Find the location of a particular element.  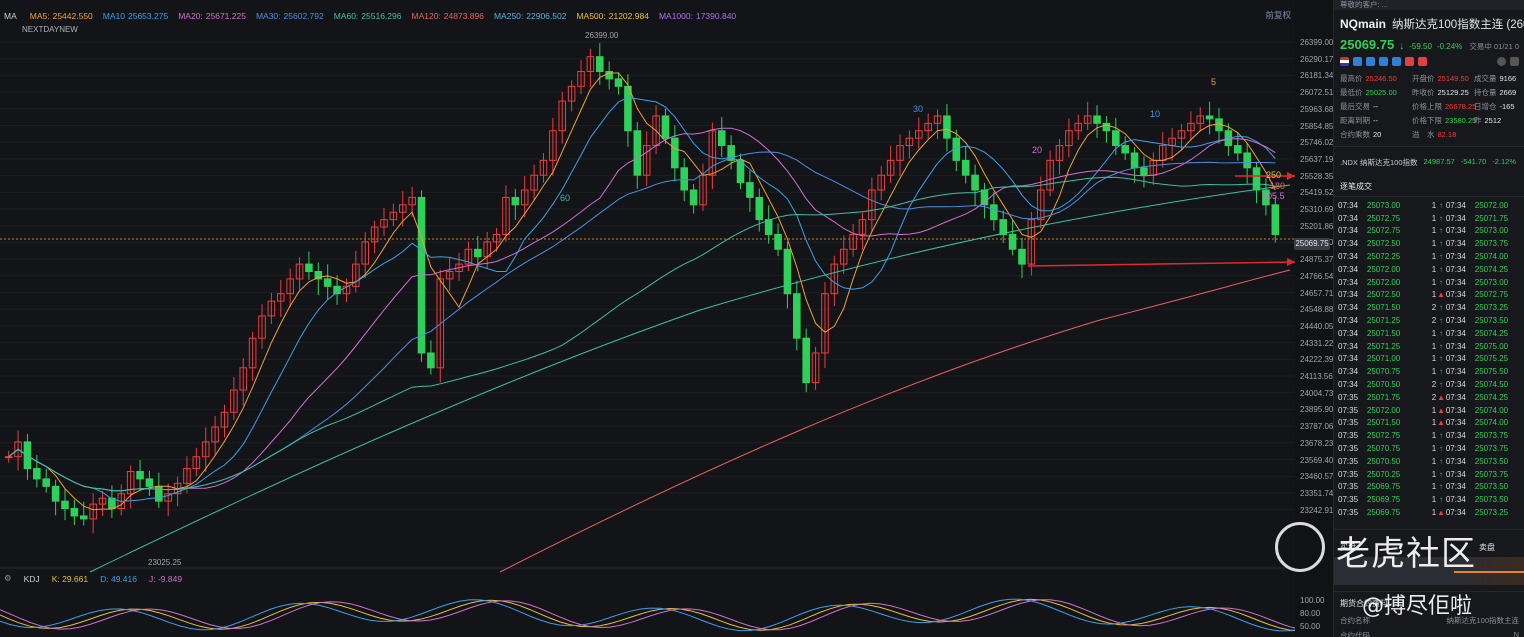

high-label: 26399.00 is located at coordinates (602, 35).